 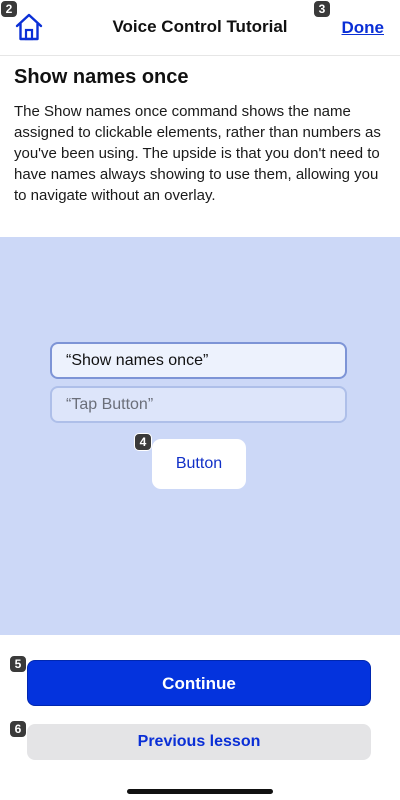 What do you see at coordinates (199, 742) in the screenshot?
I see `previous-lesson-button: Previous lesson` at bounding box center [199, 742].